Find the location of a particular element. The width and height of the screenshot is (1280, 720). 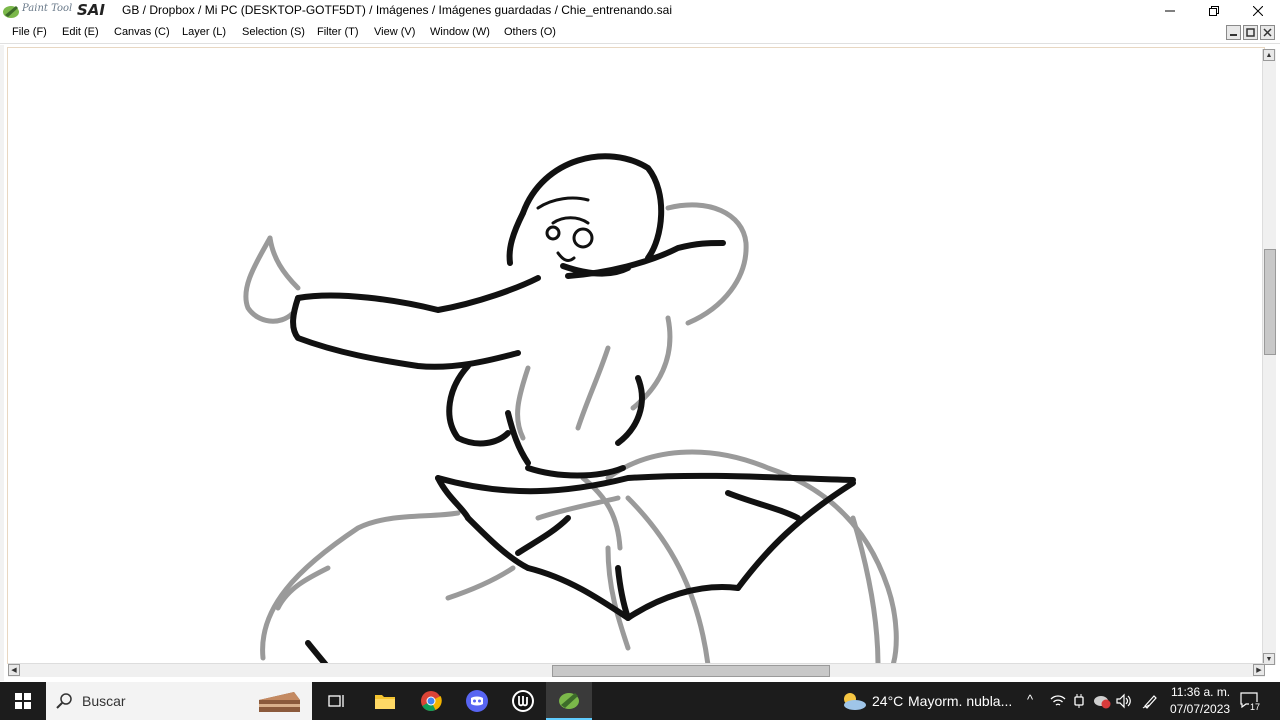

power-plug-icon is located at coordinates (1079, 701).